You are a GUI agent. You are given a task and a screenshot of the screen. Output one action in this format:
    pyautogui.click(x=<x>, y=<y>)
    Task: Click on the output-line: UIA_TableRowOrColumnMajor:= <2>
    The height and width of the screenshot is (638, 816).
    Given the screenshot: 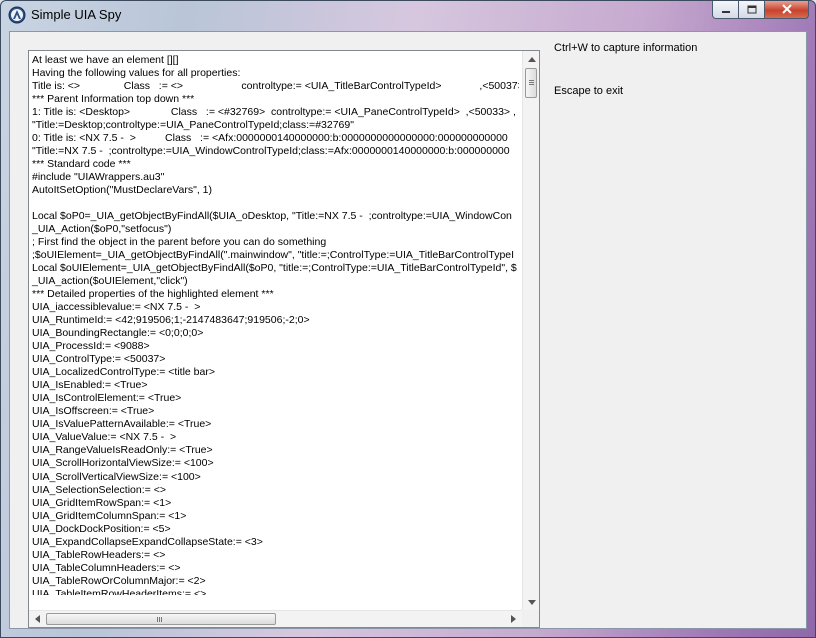 What is the action you would take?
    pyautogui.click(x=119, y=580)
    